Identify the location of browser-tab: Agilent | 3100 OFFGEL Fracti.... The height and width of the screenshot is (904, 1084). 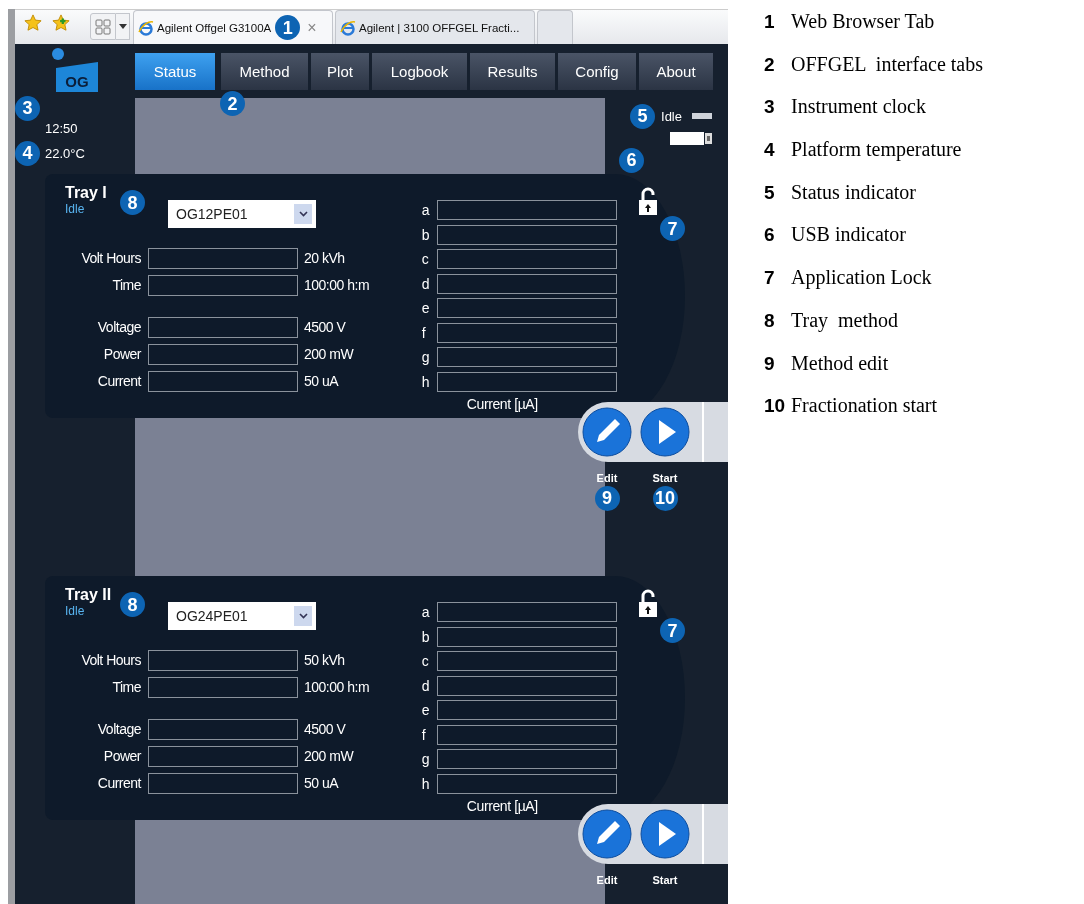
(435, 27).